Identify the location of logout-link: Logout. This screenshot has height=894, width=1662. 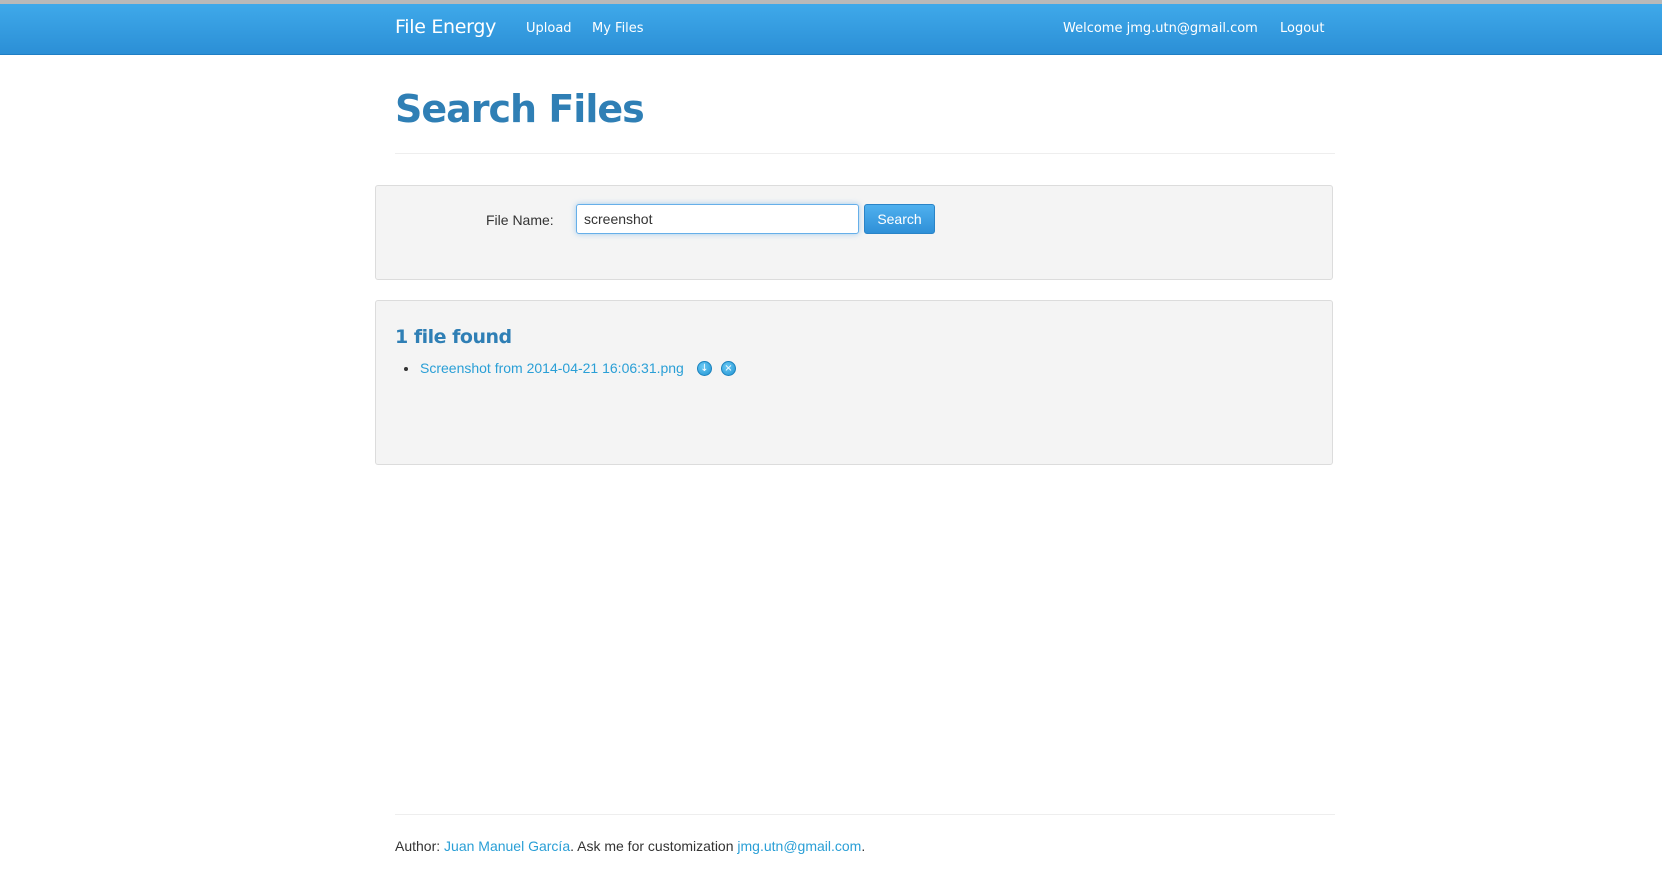
(1302, 28).